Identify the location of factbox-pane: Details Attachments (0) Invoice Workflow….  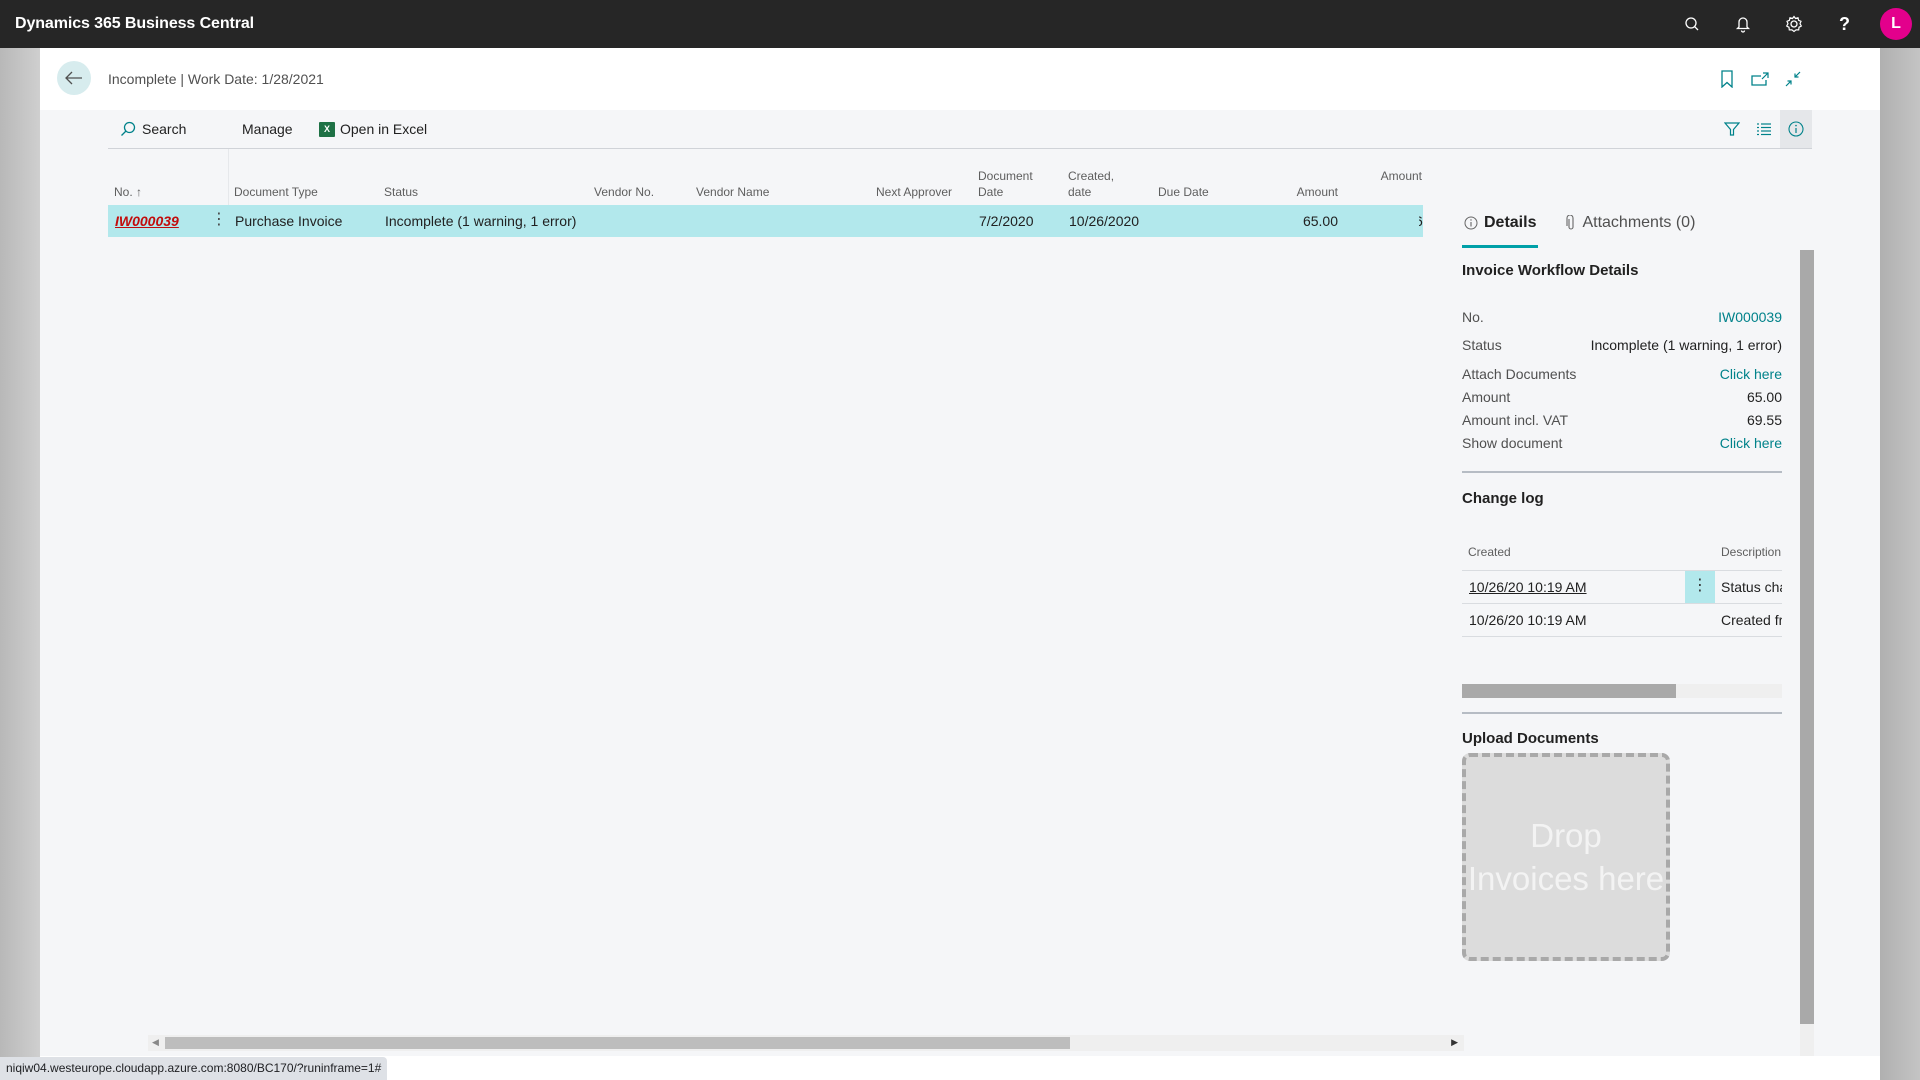
(1652, 604).